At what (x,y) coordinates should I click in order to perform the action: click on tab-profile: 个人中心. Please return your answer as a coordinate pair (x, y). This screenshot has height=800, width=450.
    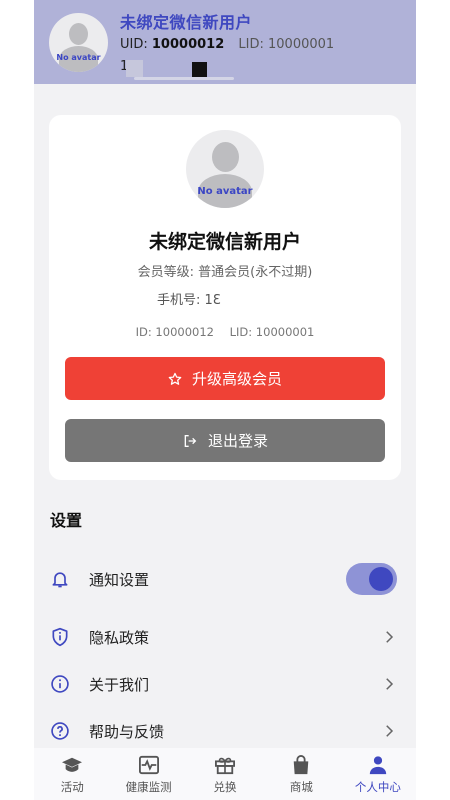
    Looking at the image, I should click on (378, 774).